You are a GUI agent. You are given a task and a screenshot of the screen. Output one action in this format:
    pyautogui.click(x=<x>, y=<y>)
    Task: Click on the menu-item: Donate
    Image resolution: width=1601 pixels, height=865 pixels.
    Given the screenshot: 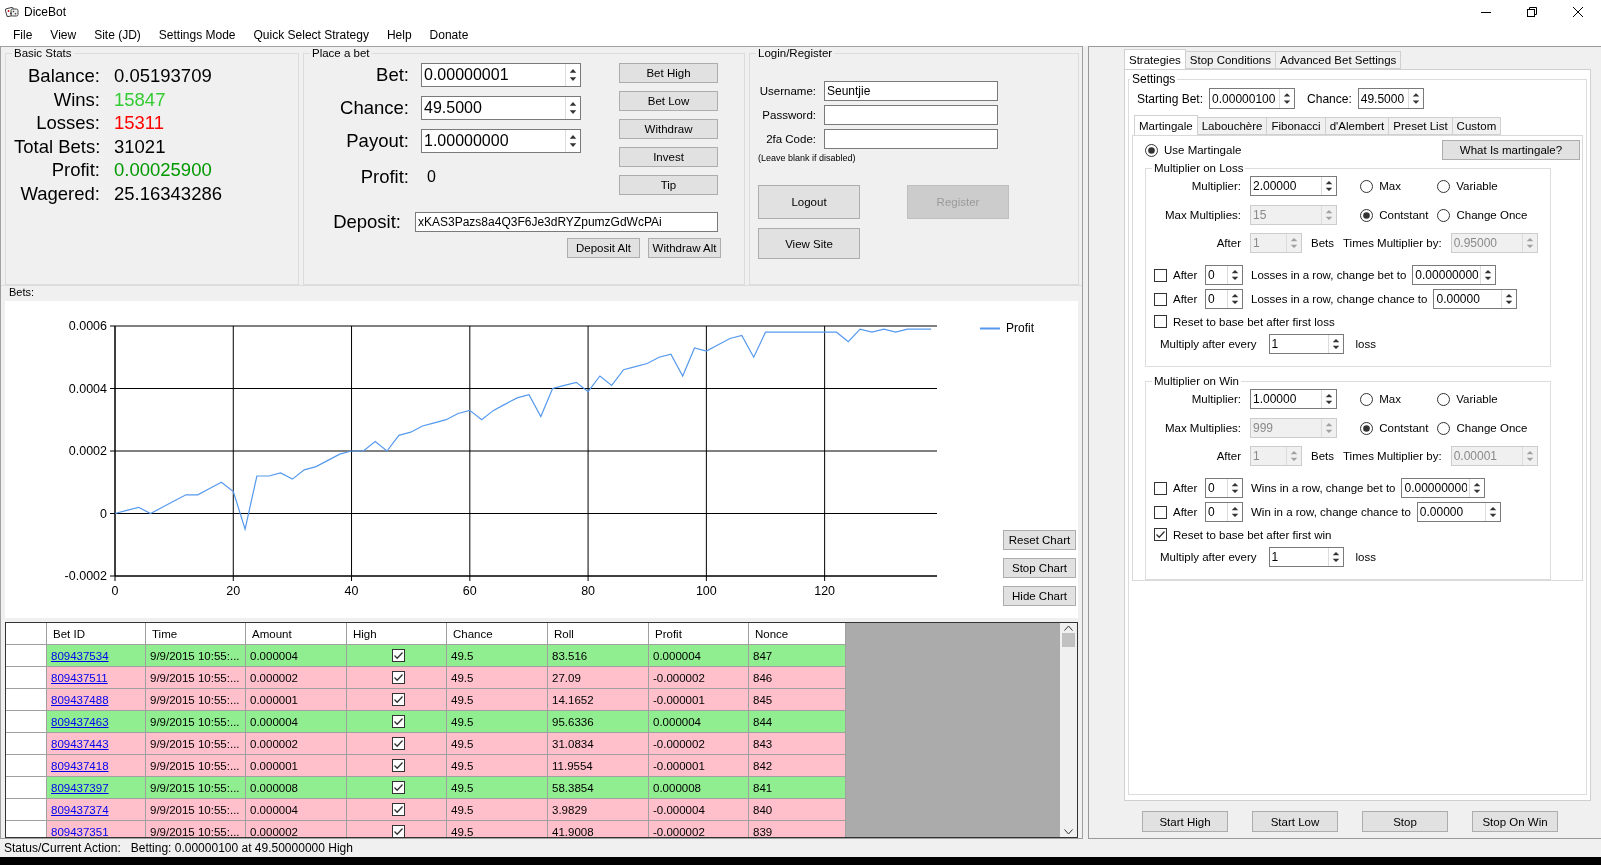 What is the action you would take?
    pyautogui.click(x=449, y=34)
    